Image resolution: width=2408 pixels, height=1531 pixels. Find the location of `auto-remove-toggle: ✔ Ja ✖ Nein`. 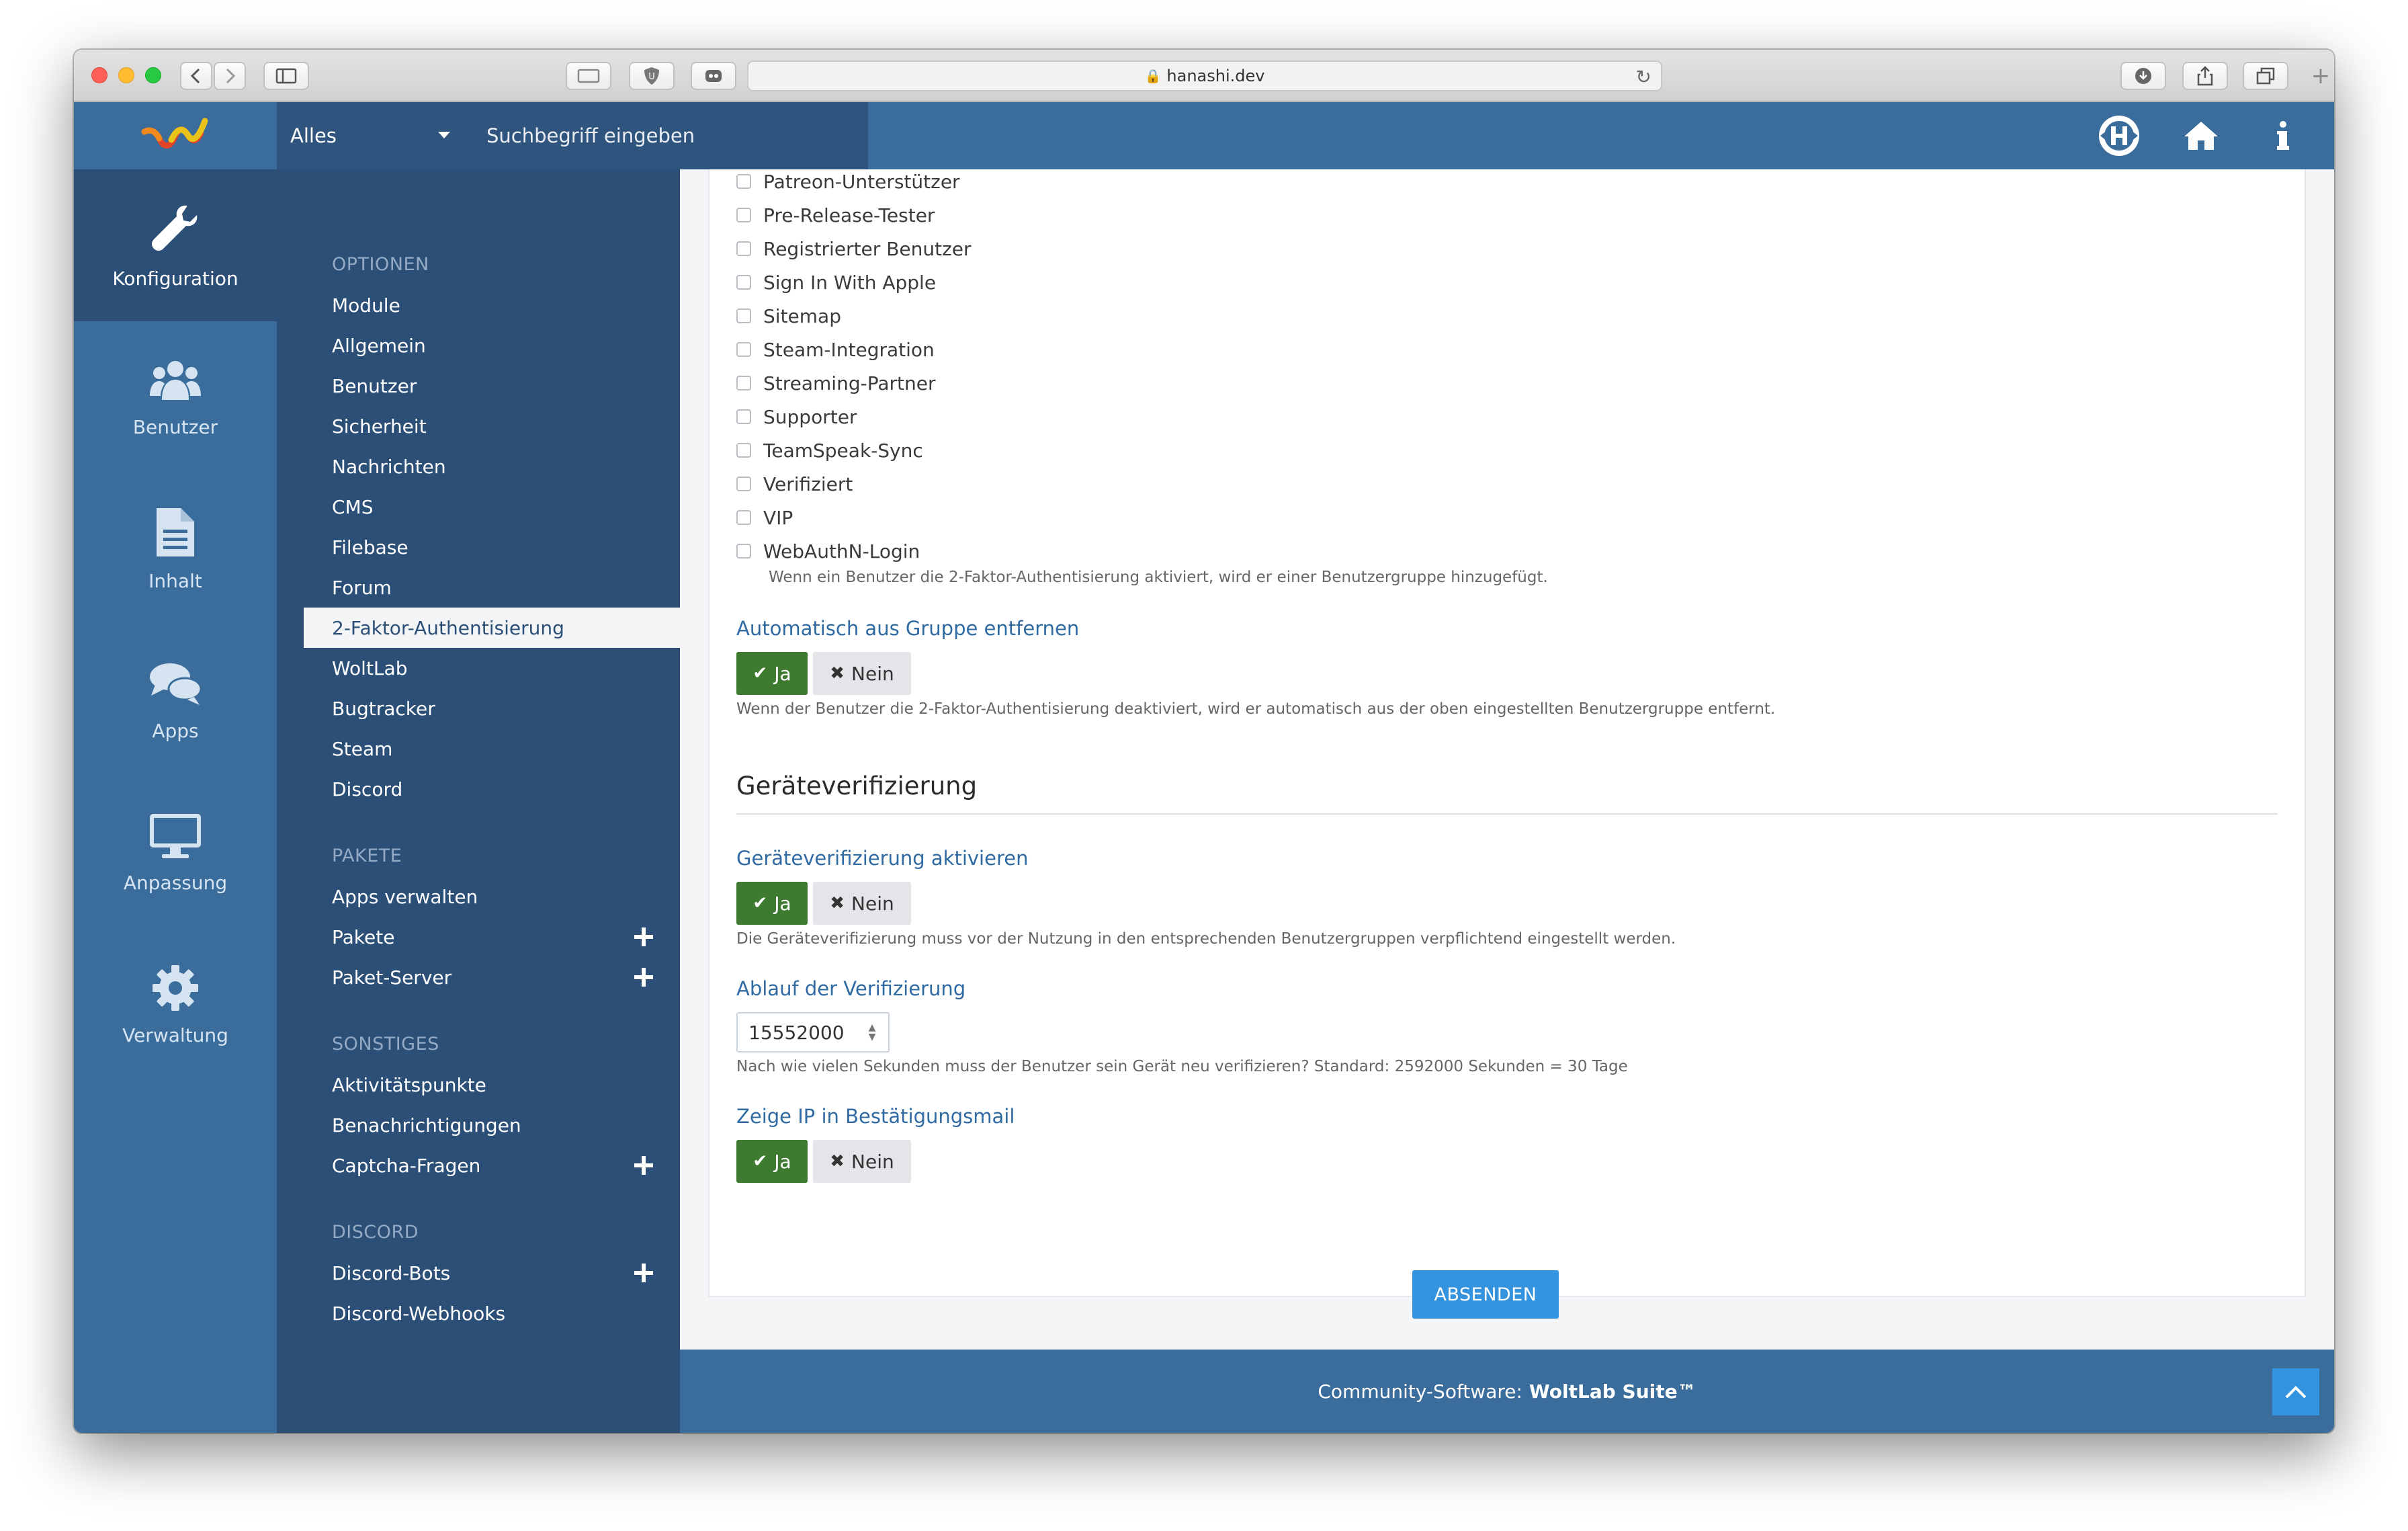

auto-remove-toggle: ✔ Ja ✖ Nein is located at coordinates (823, 674).